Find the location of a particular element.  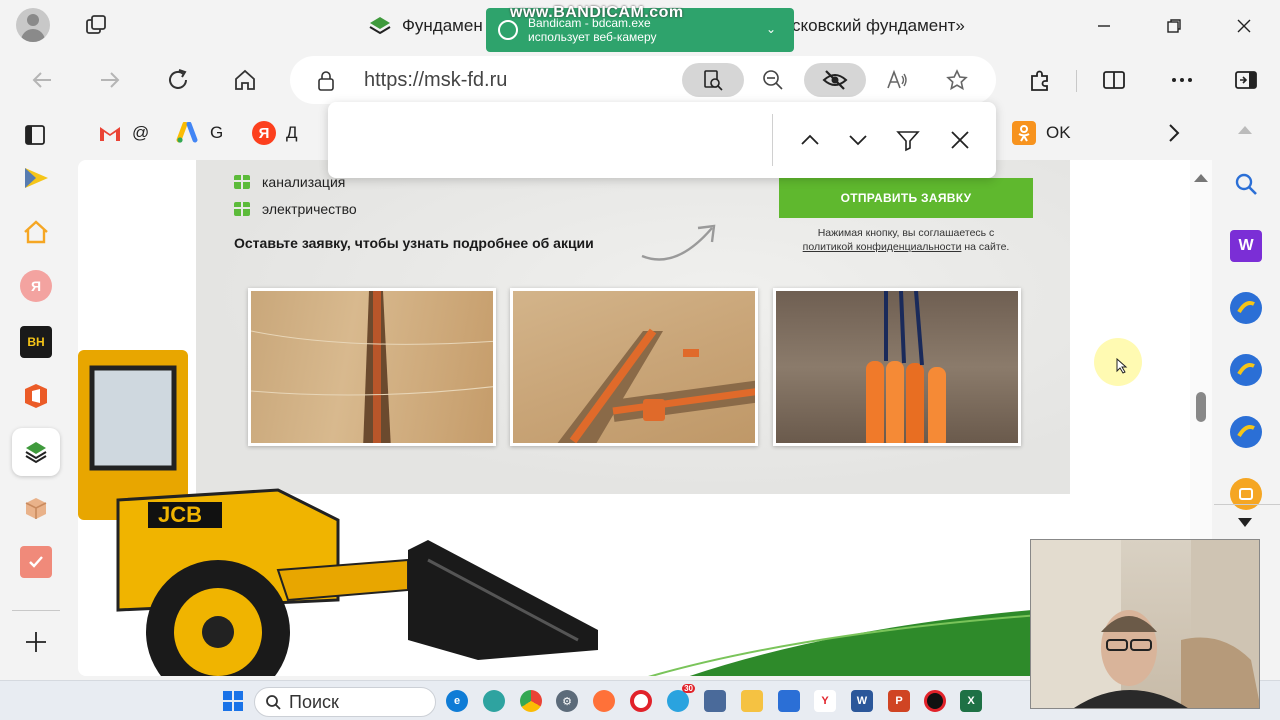

puzzle-icon is located at coordinates (1039, 80).